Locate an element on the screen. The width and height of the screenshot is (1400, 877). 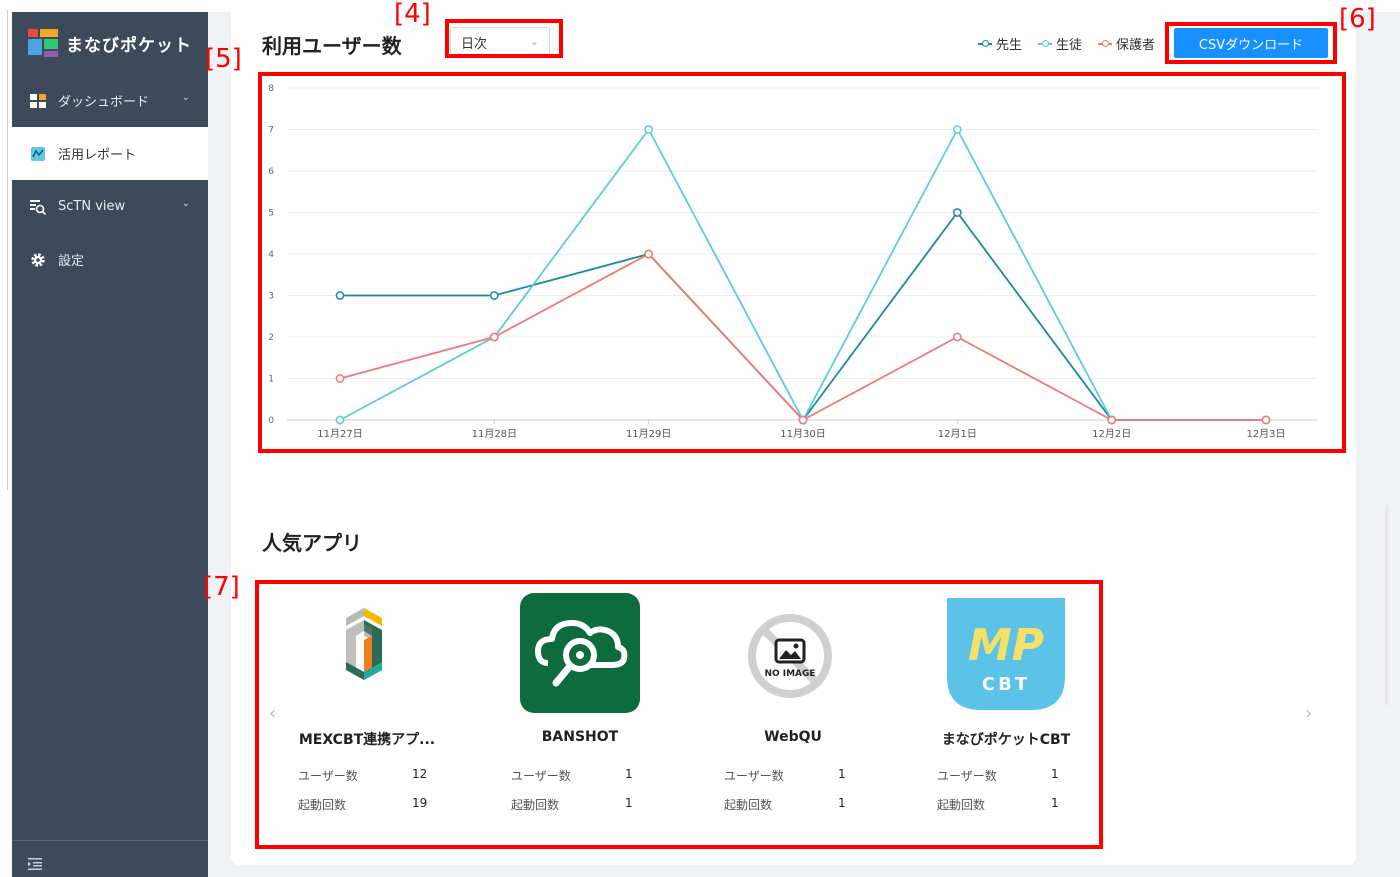
sidebar-item-label: 活用レポート is located at coordinates (97, 155).